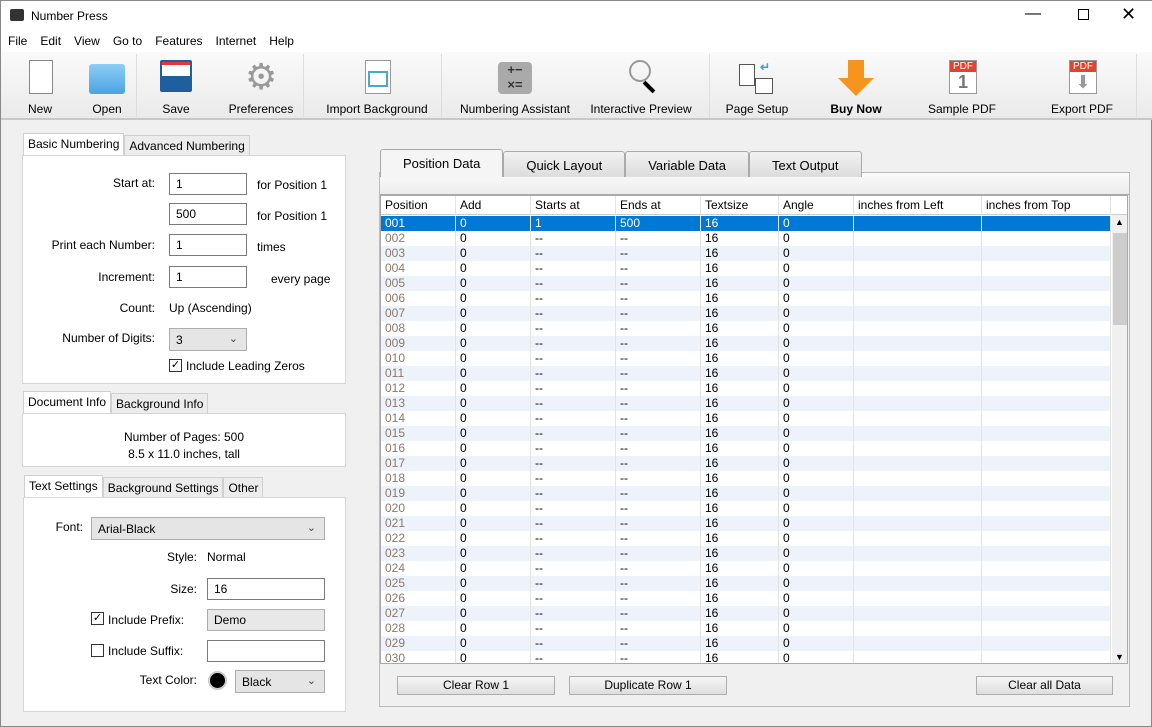 The width and height of the screenshot is (1152, 727). I want to click on table-cell: 0, so click(493, 343).